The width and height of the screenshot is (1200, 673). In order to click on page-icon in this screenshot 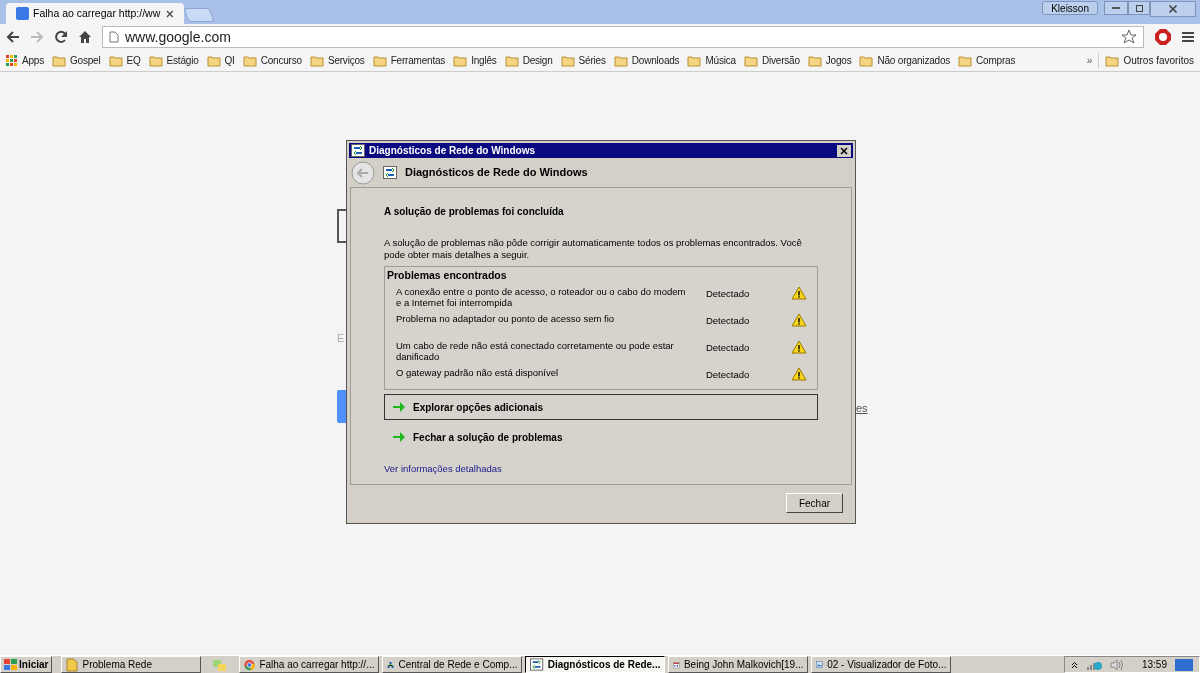, I will do `click(114, 37)`.